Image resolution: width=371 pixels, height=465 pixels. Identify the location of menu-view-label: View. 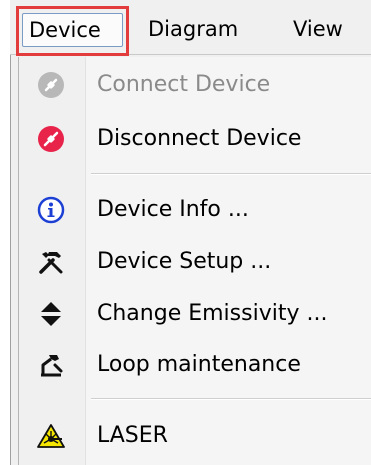
(318, 29).